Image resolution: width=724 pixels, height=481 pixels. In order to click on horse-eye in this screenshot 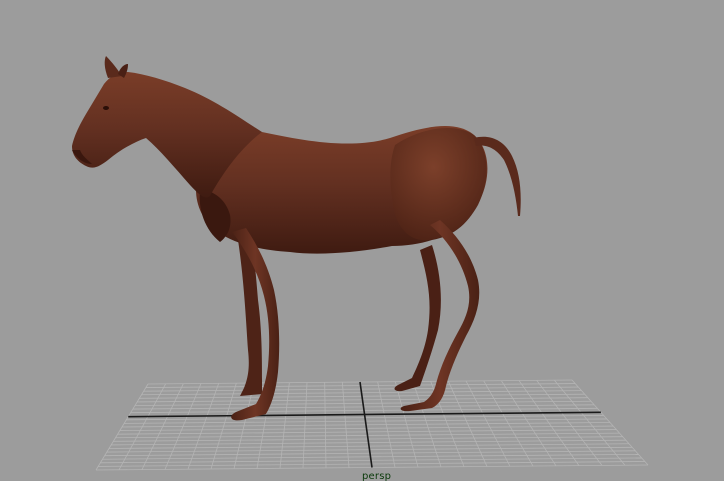, I will do `click(106, 108)`.